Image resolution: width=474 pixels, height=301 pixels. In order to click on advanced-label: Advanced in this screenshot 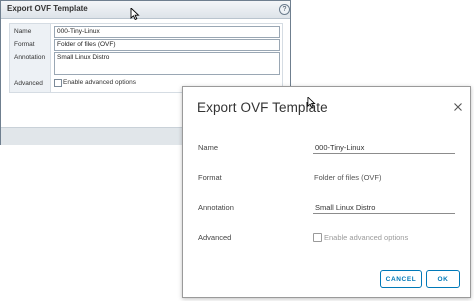, I will do `click(215, 237)`.